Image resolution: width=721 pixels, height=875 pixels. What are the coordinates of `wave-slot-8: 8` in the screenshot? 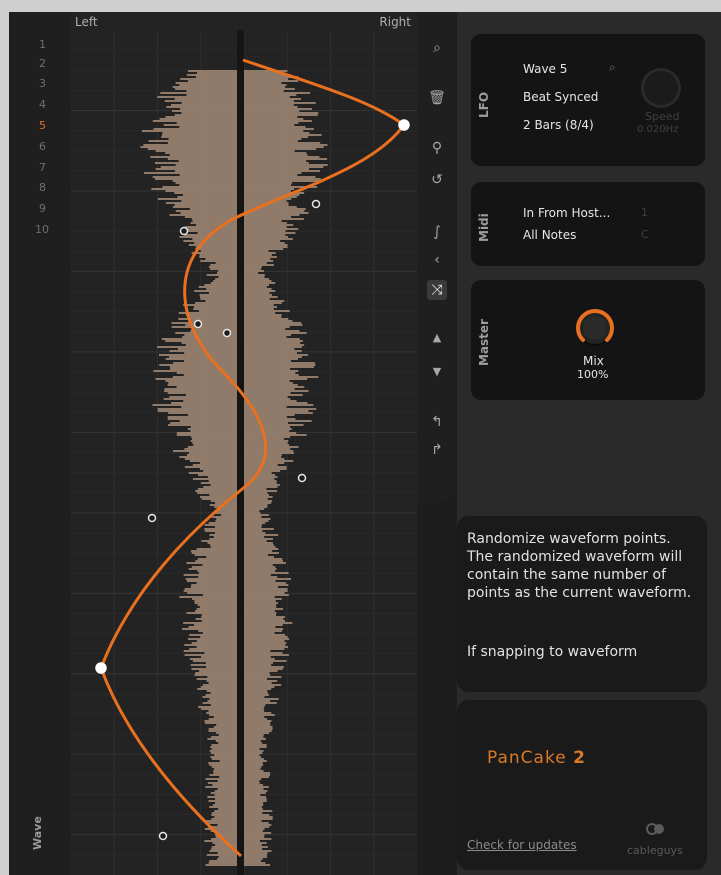 It's located at (49, 187).